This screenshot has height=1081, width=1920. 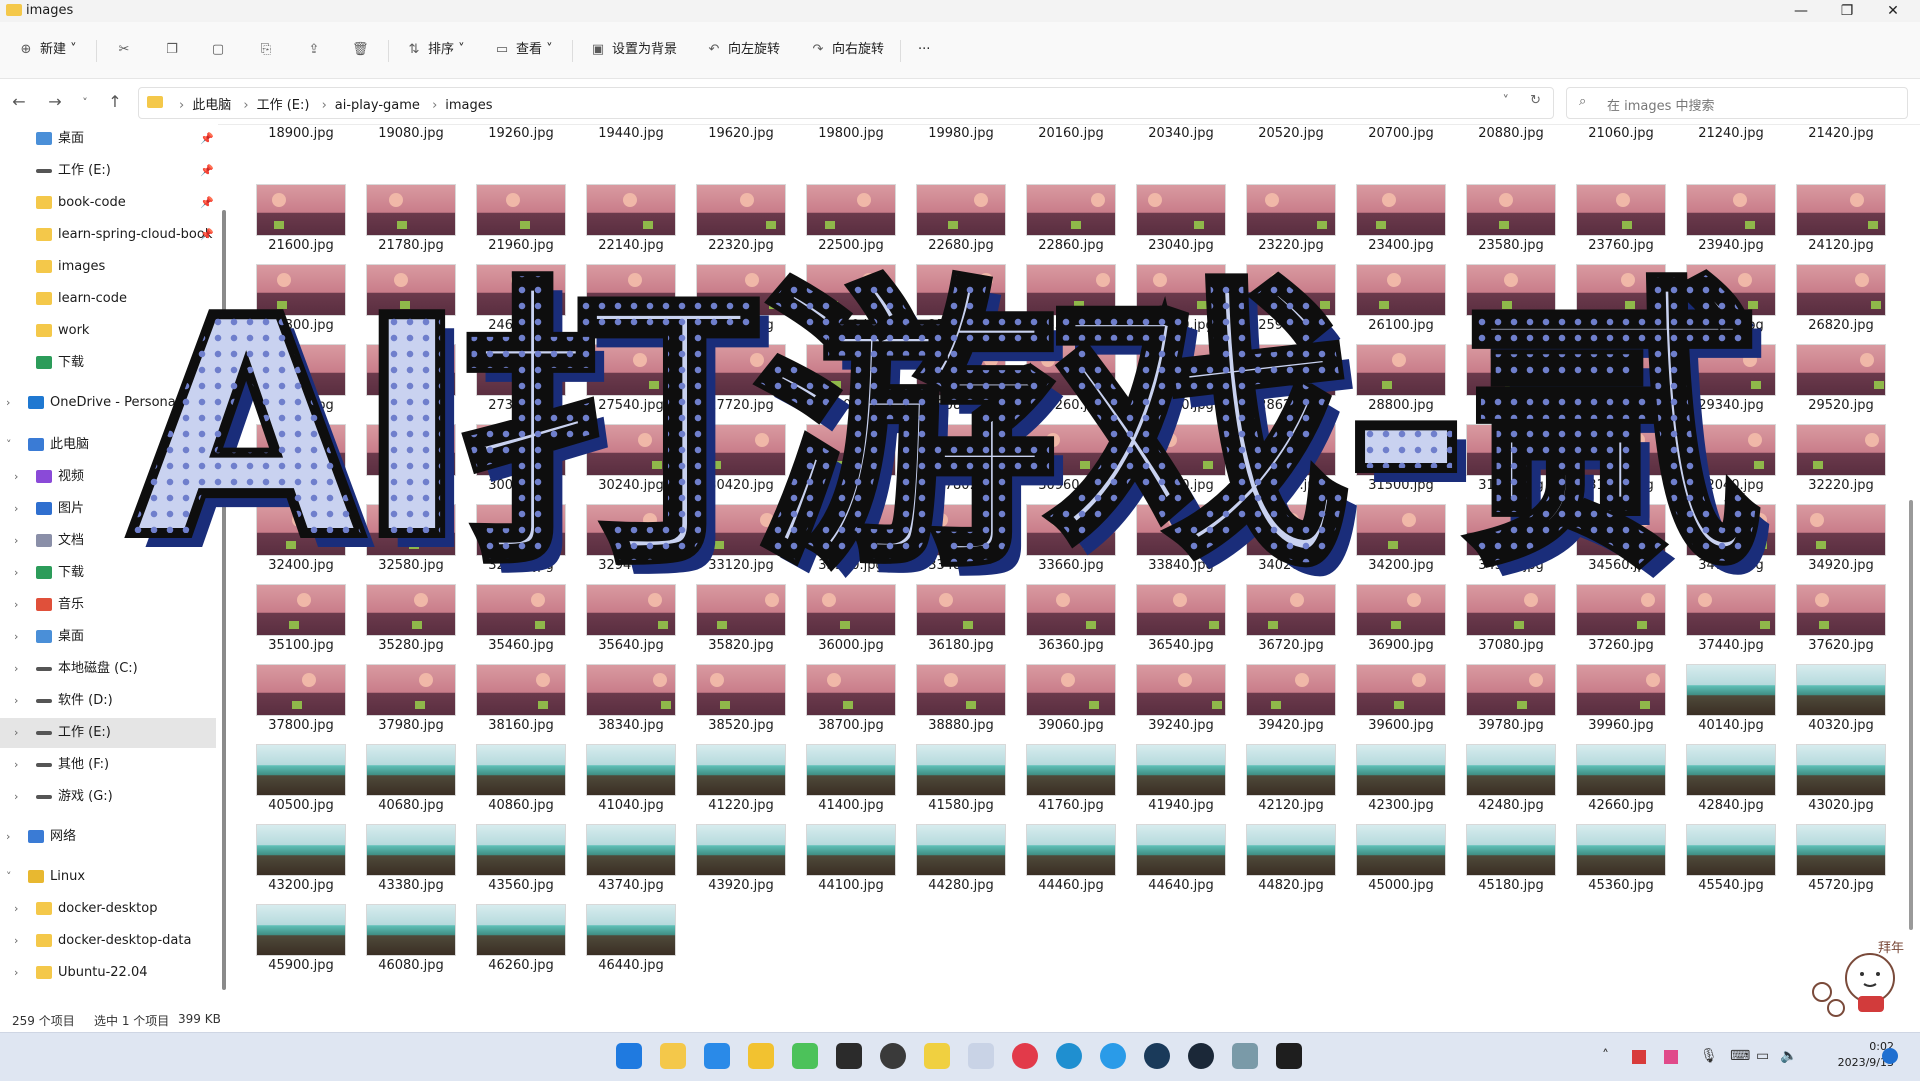 What do you see at coordinates (1721, 384) in the screenshot?
I see `file-tile: 29340.jpg` at bounding box center [1721, 384].